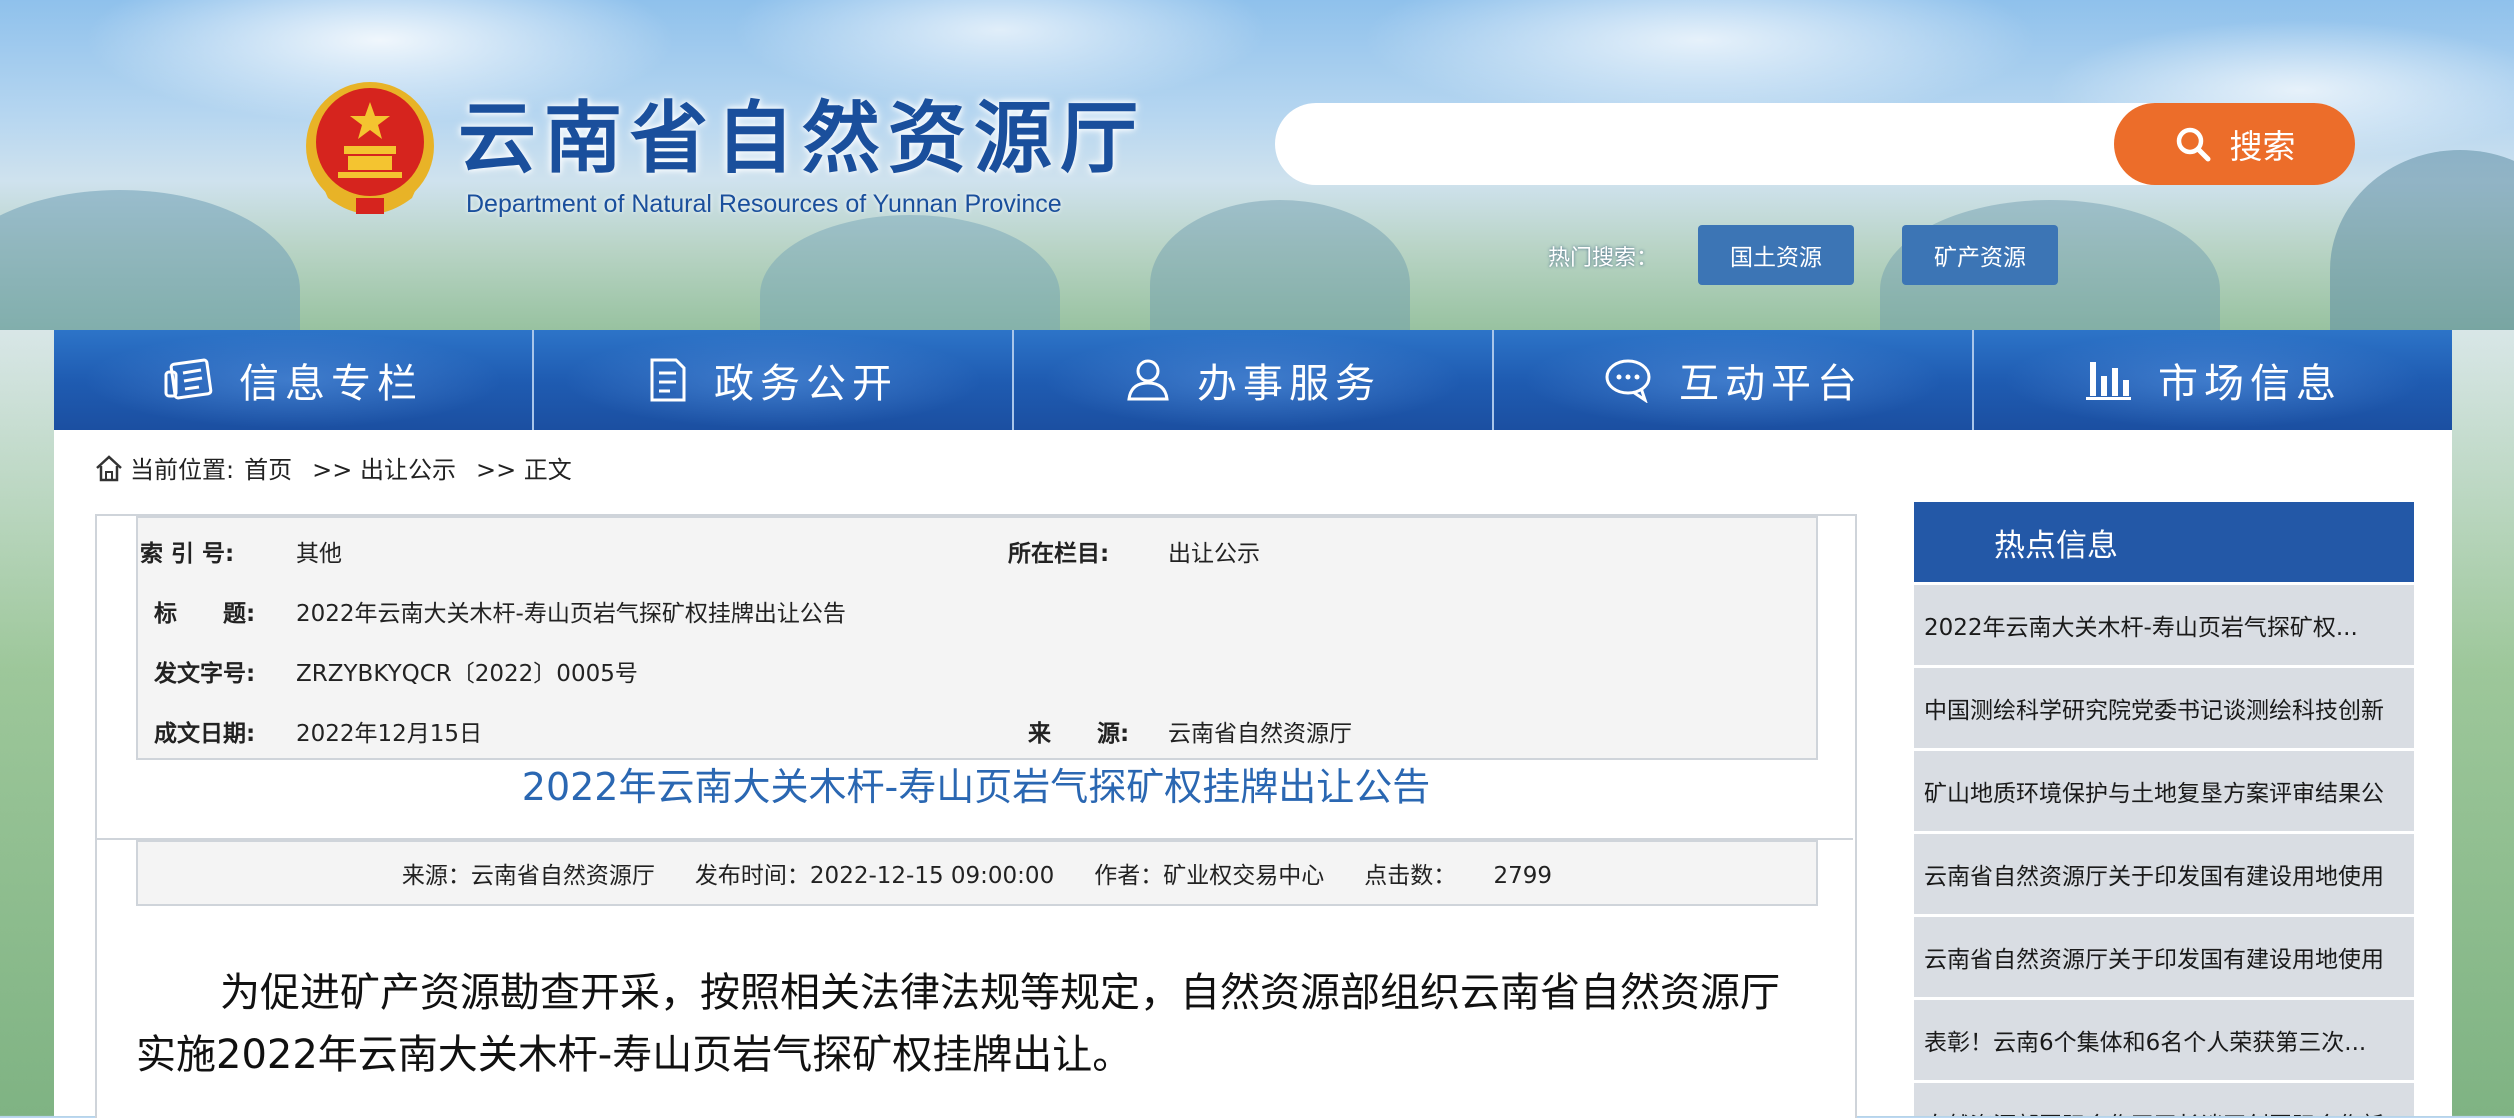 Image resolution: width=2514 pixels, height=1118 pixels. Describe the element at coordinates (187, 554) in the screenshot. I see `meta-index-label: 索 引 号:` at that location.